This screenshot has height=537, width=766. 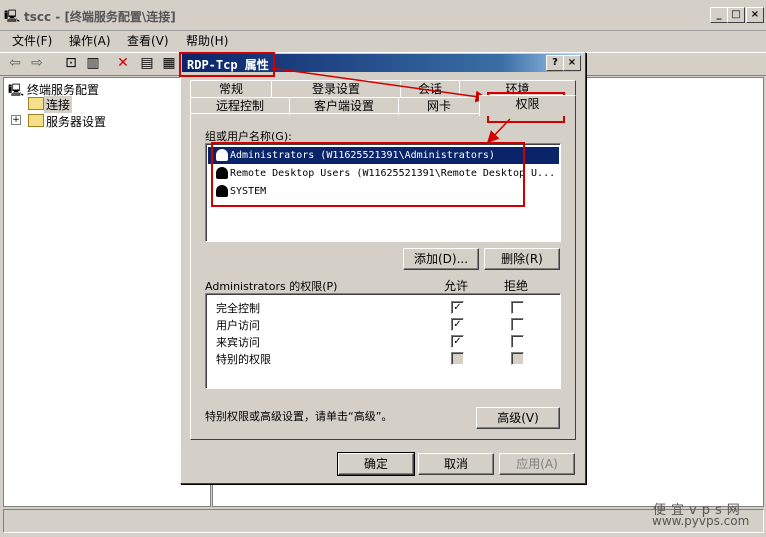 I want to click on tab-permissions: 权限, so click(x=527, y=105).